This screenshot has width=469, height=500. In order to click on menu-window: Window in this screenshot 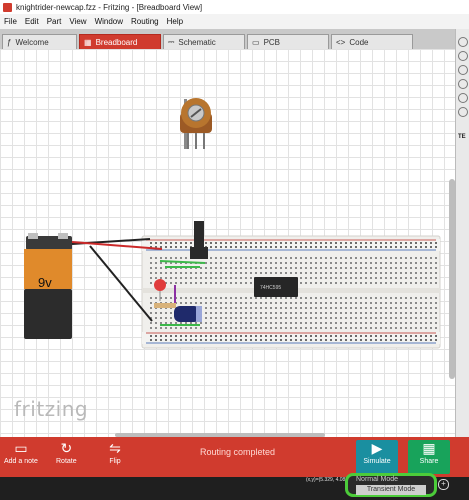, I will do `click(109, 21)`.